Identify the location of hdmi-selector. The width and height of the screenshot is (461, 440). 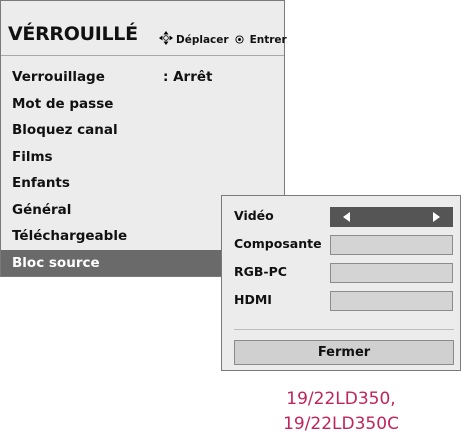
(391, 301).